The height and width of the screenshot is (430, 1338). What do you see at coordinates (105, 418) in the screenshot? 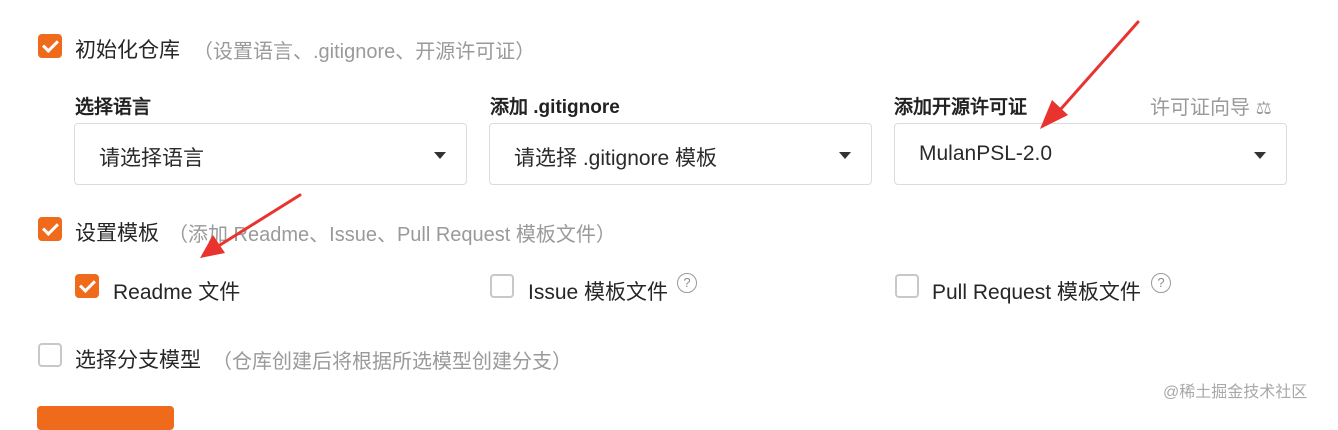
I see `create-button` at bounding box center [105, 418].